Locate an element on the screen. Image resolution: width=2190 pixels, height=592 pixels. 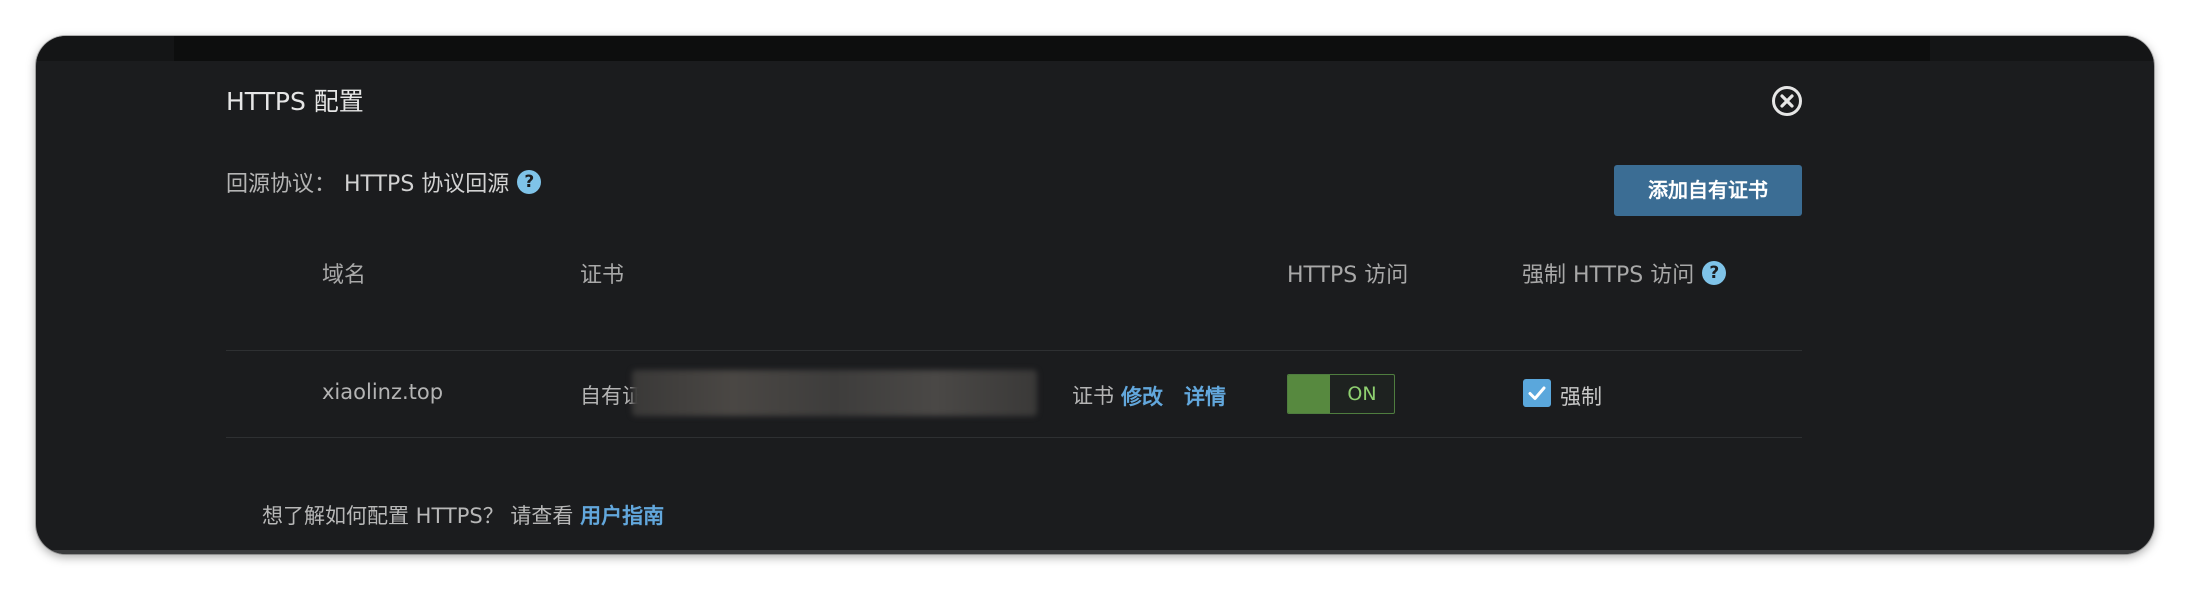
dialog-top-strip is located at coordinates (1095, 48).